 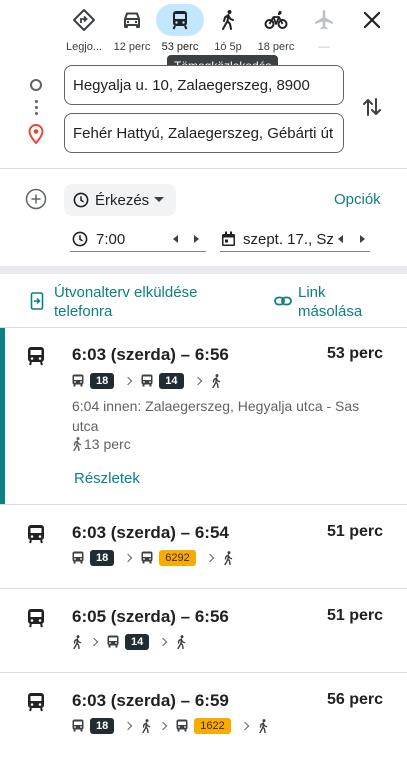 I want to click on origin-input, so click(x=204, y=85).